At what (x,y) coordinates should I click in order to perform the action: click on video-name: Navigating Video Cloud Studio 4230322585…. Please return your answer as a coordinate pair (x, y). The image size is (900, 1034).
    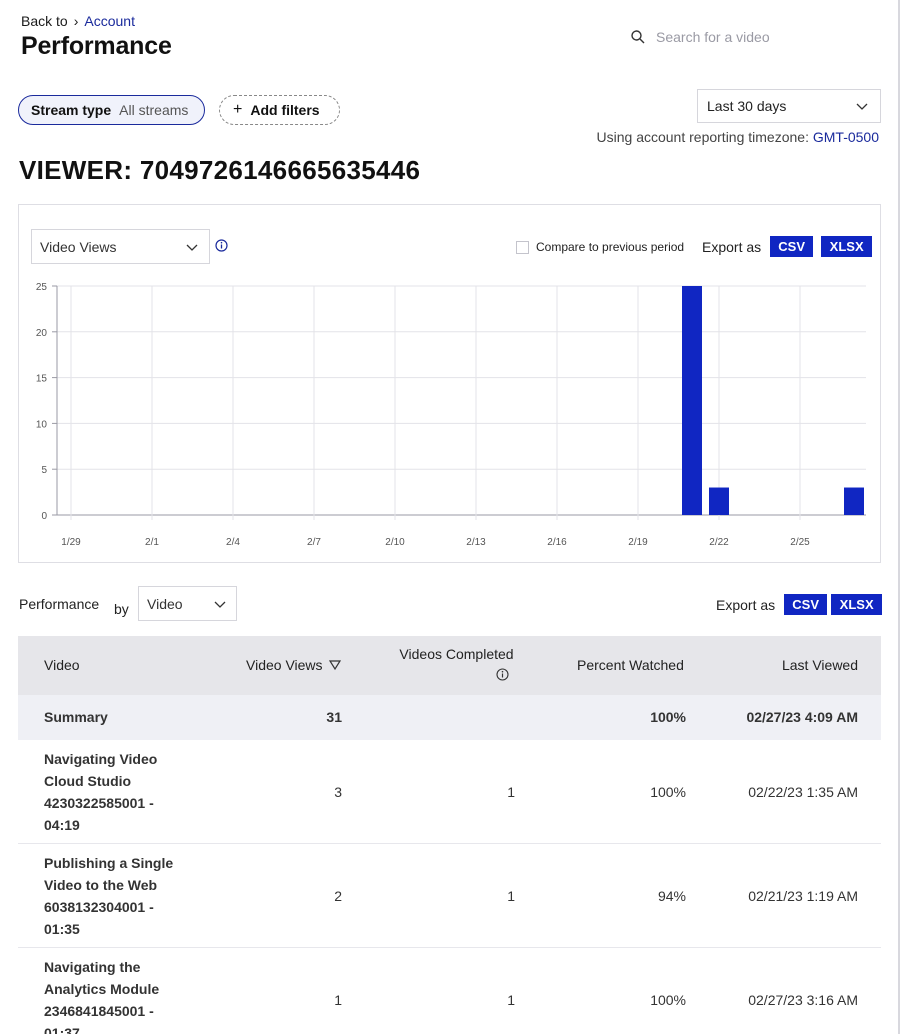
    Looking at the image, I should click on (114, 792).